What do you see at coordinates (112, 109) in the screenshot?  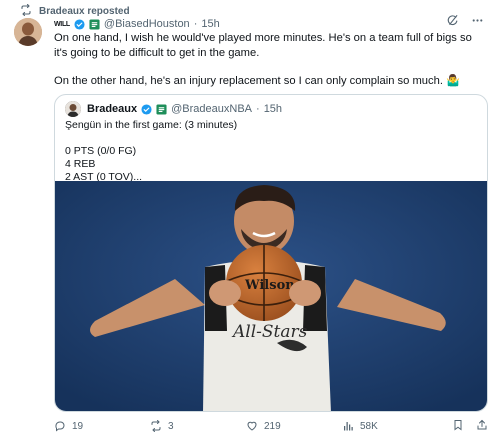 I see `quote-author-name: Bradeaux` at bounding box center [112, 109].